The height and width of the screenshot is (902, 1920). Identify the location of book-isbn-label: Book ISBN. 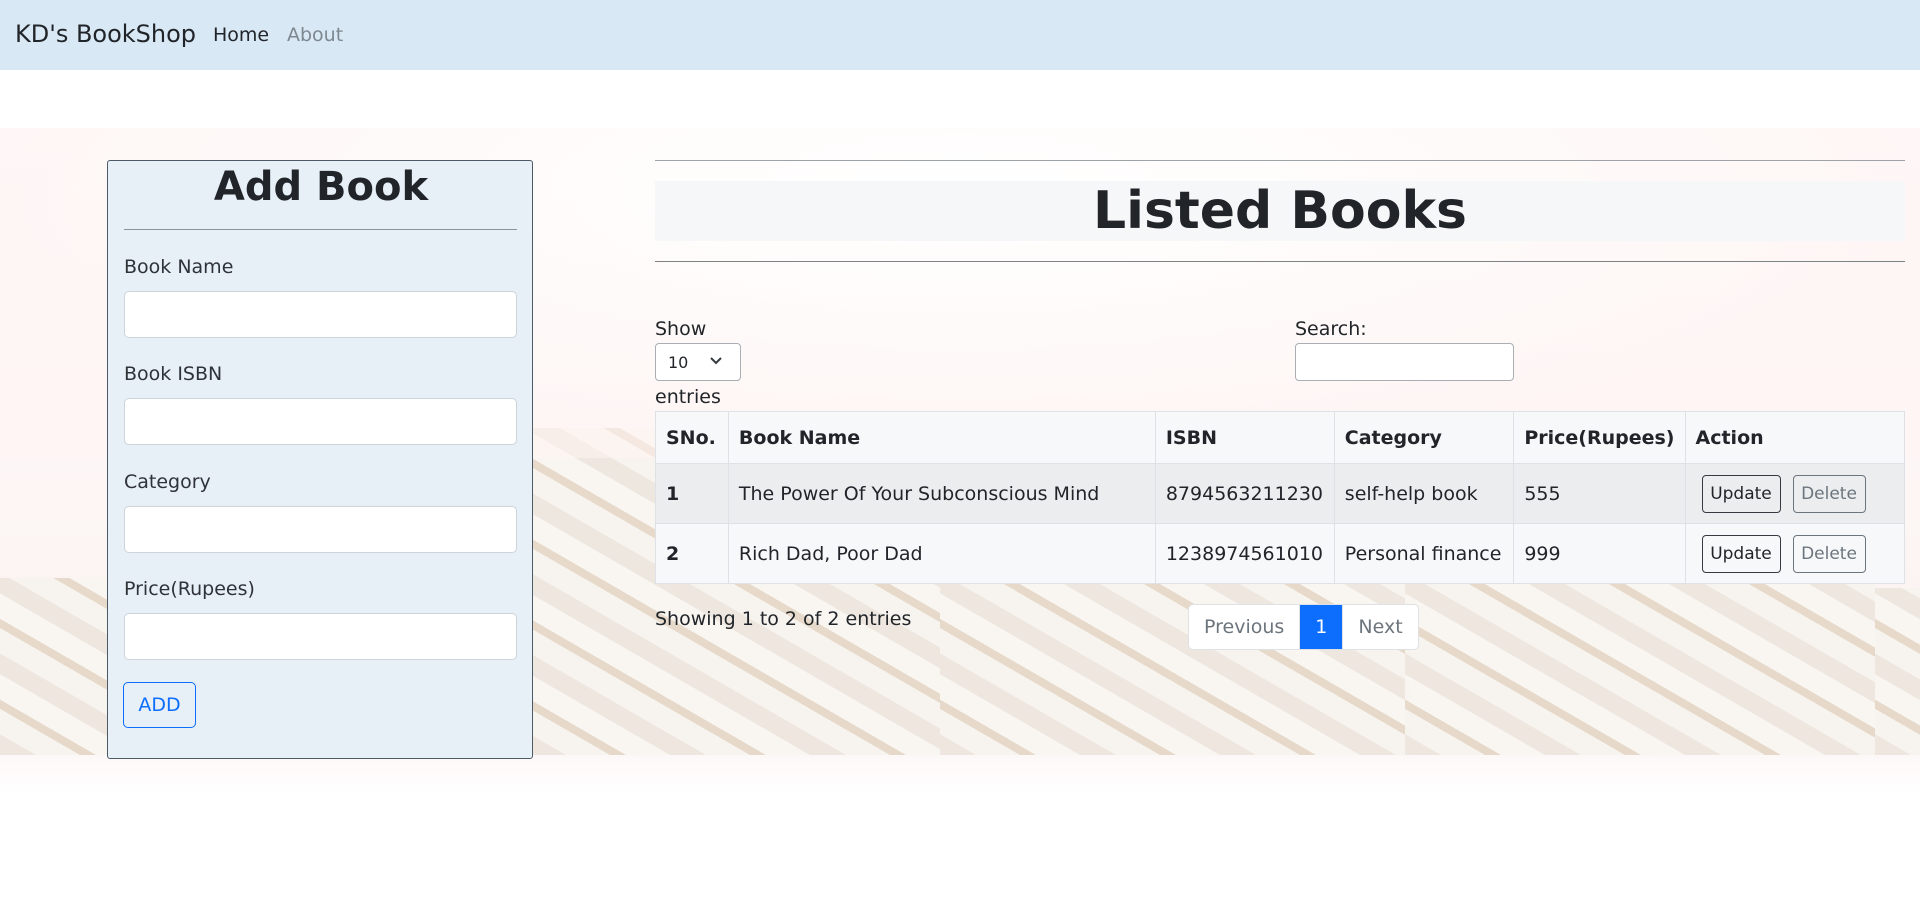
(173, 374).